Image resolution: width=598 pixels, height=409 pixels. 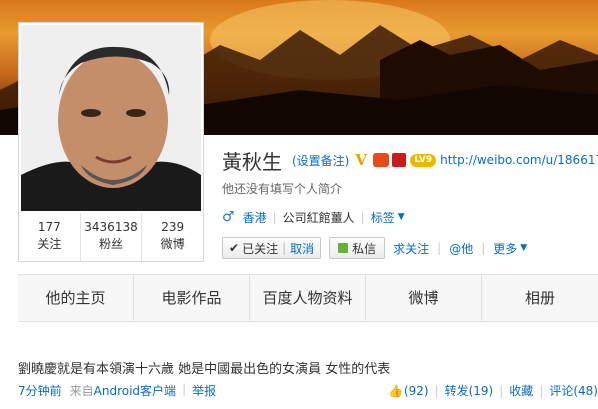 What do you see at coordinates (424, 298) in the screenshot?
I see `tab-weibo: 微博` at bounding box center [424, 298].